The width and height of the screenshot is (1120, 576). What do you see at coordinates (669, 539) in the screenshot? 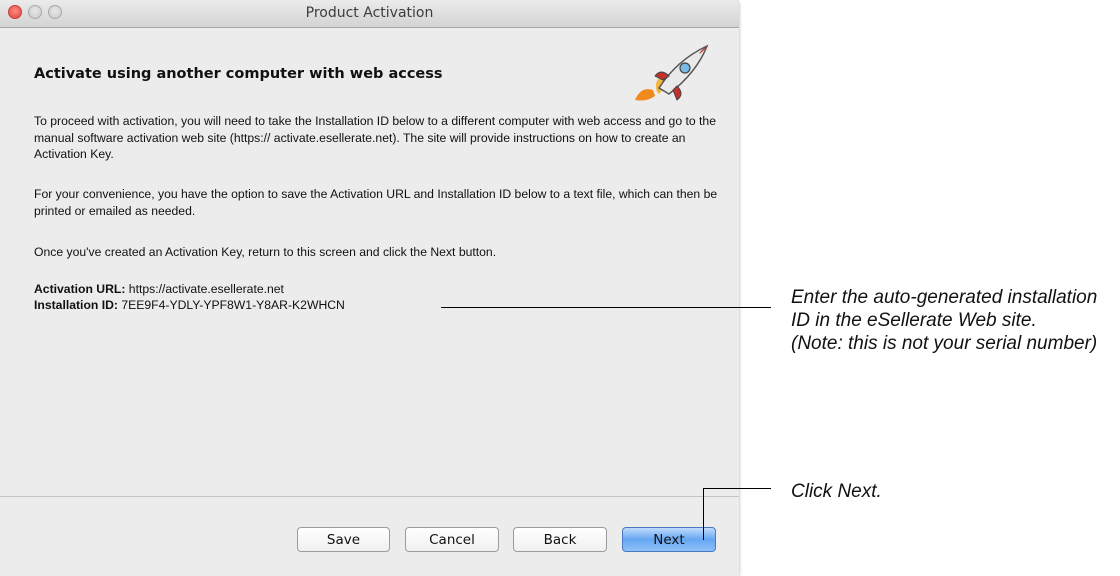
I see `next-button: Next` at bounding box center [669, 539].